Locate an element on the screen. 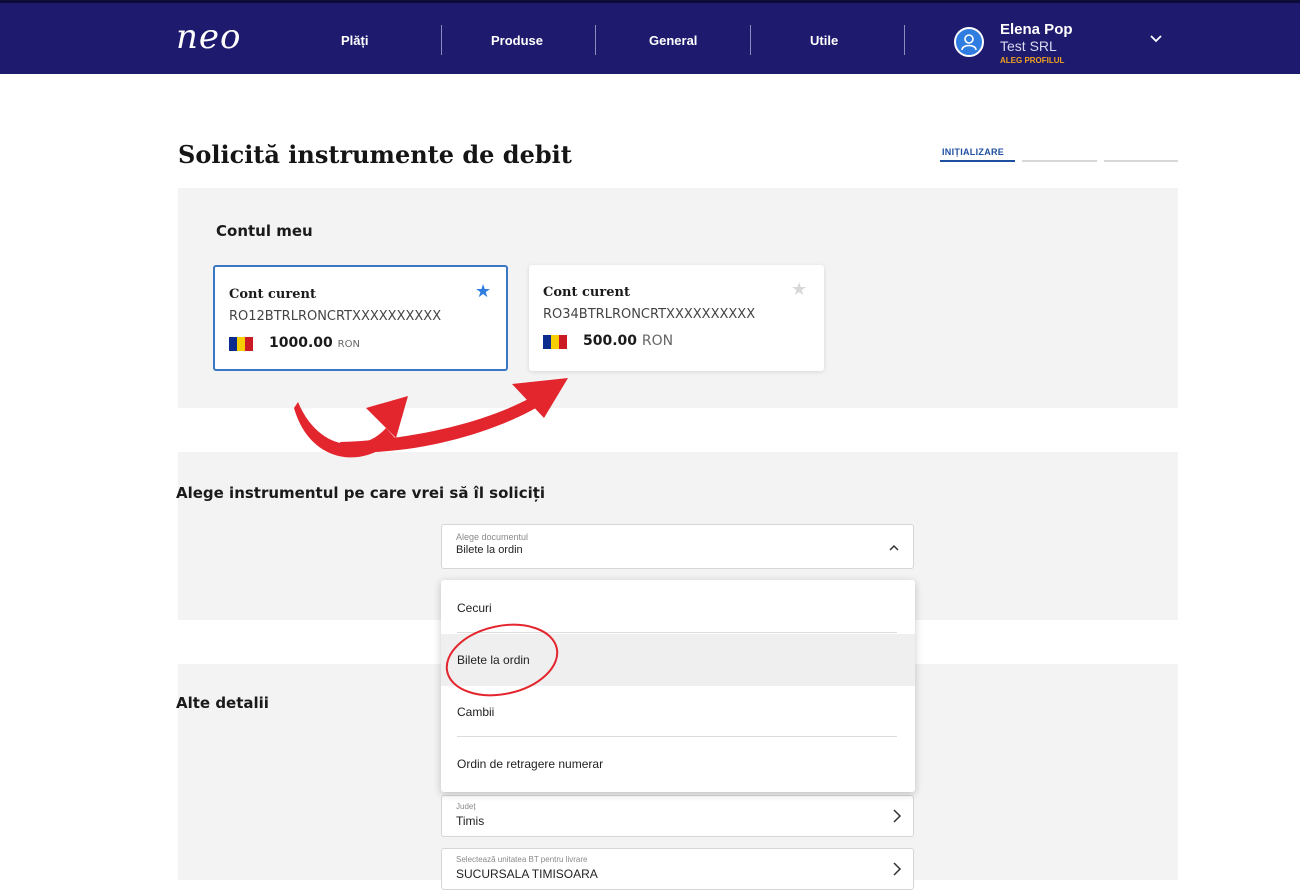  chevron-up-icon is located at coordinates (894, 548).